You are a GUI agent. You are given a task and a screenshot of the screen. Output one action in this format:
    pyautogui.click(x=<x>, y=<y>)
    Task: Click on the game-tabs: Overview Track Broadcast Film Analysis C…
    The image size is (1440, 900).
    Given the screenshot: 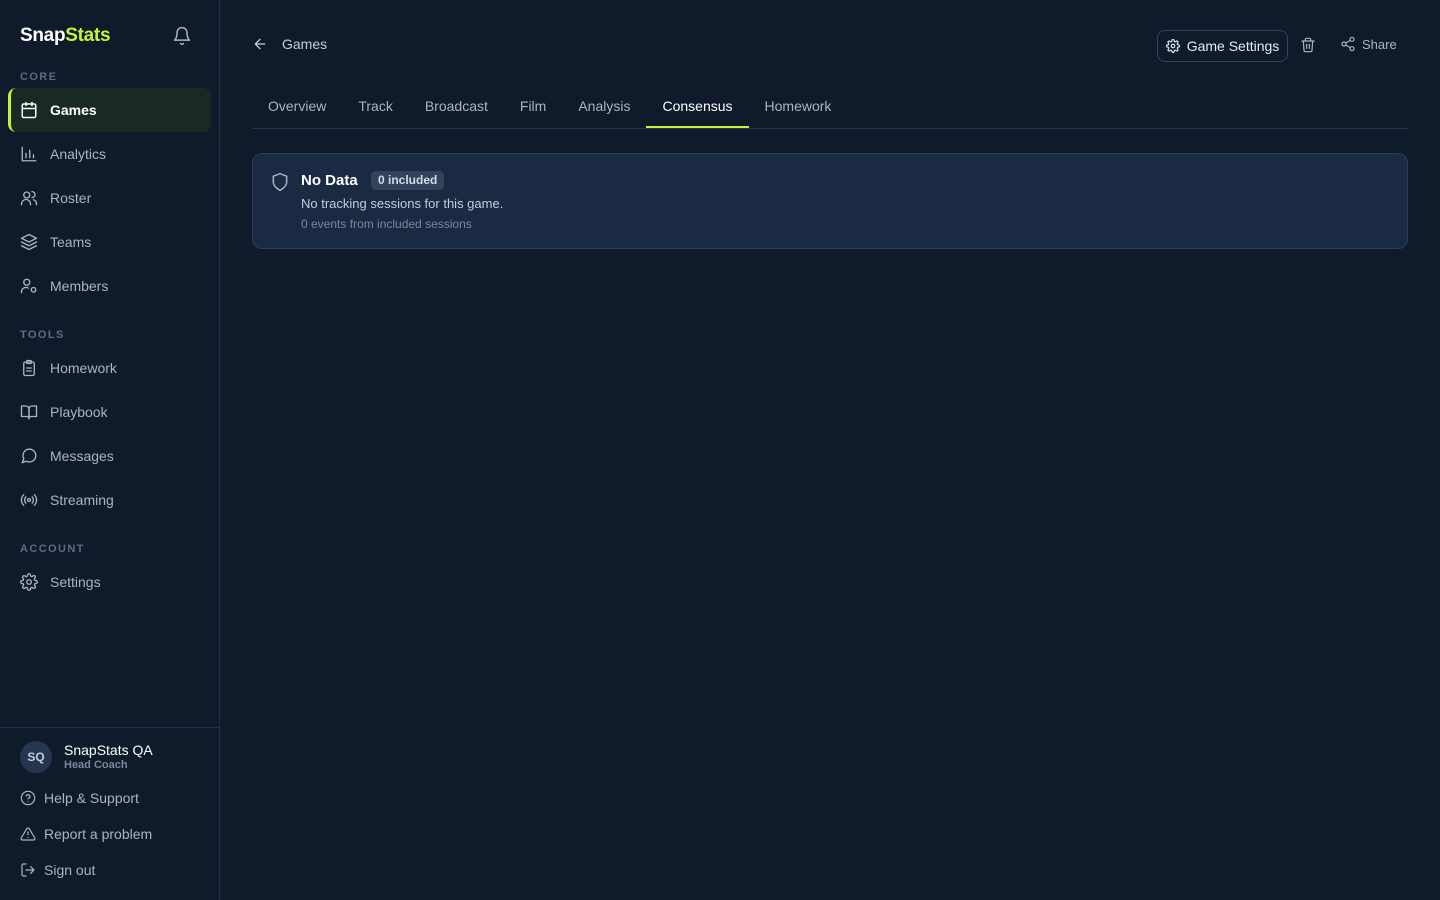 What is the action you would take?
    pyautogui.click(x=830, y=107)
    